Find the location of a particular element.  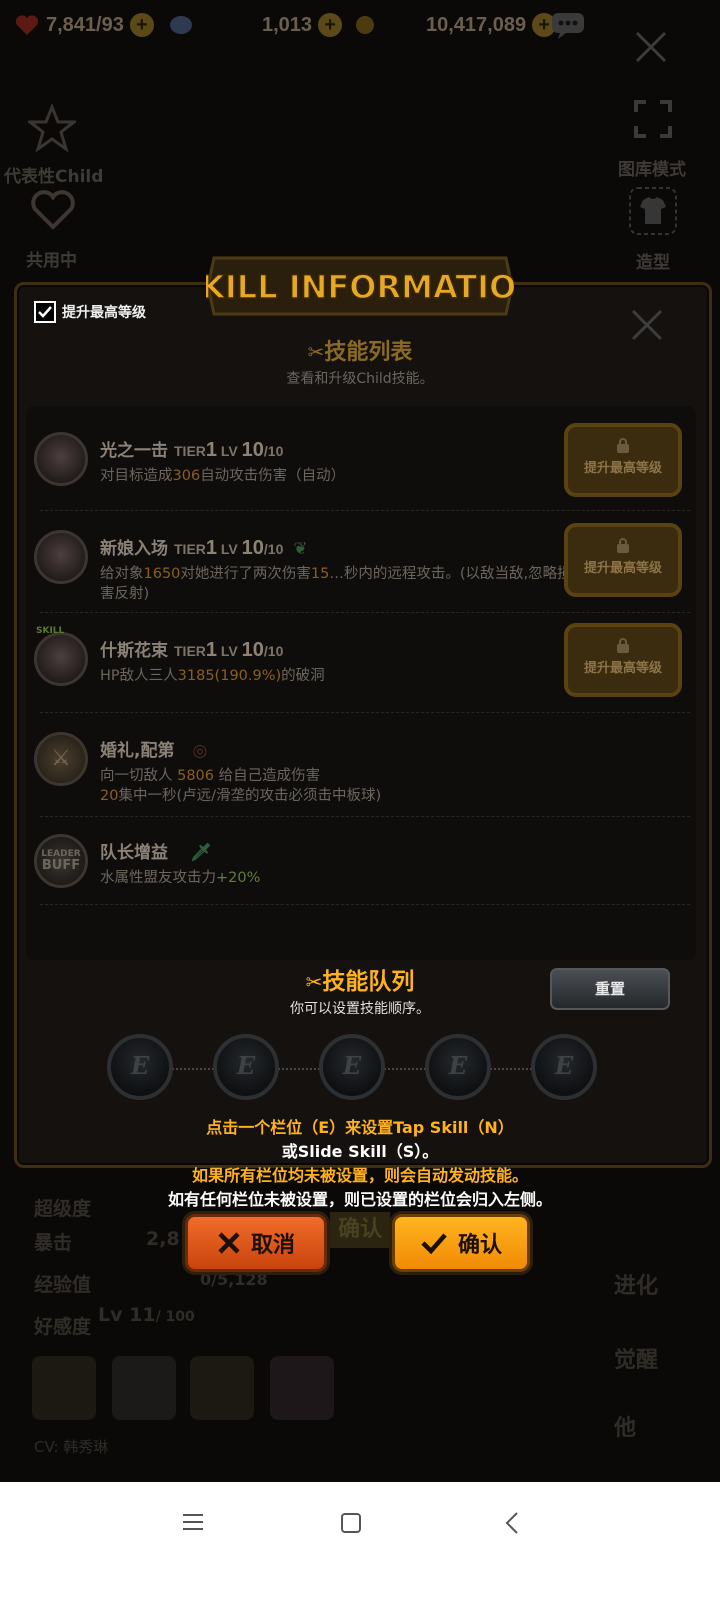

gold-resource: 10,417,089 + is located at coordinates (454, 25).